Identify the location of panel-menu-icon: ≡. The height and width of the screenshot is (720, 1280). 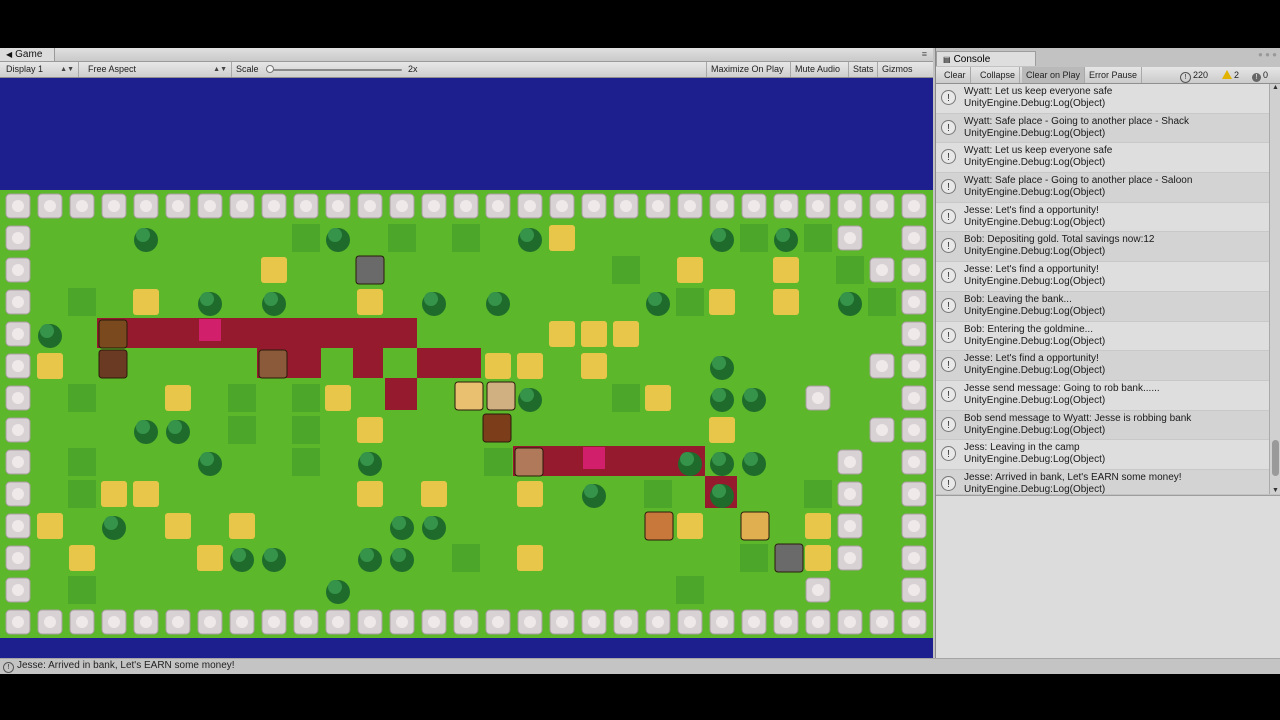
(924, 54).